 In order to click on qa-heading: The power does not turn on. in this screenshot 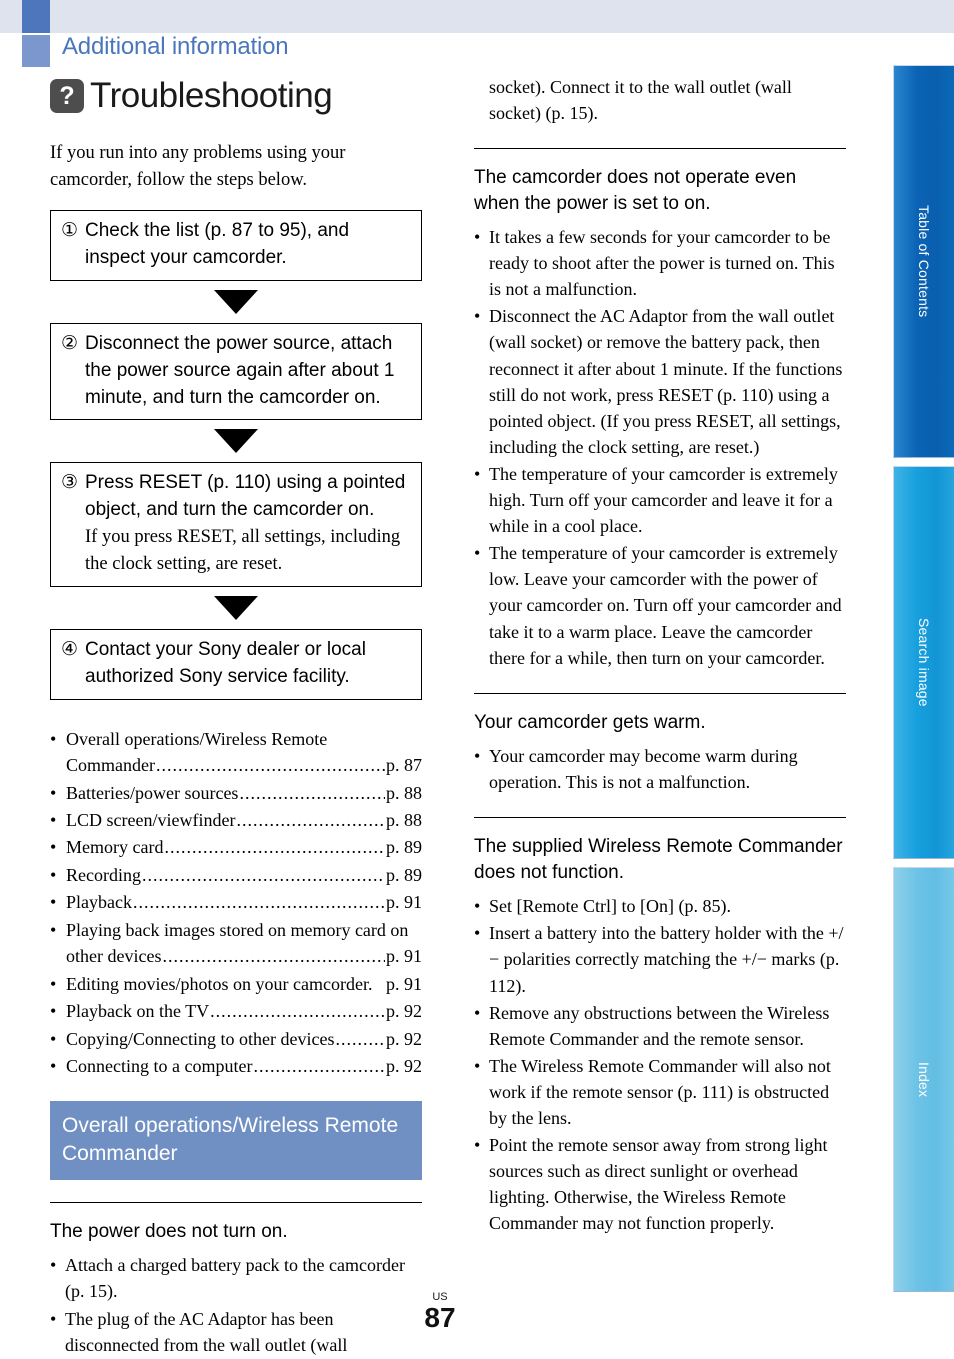, I will do `click(169, 1231)`.